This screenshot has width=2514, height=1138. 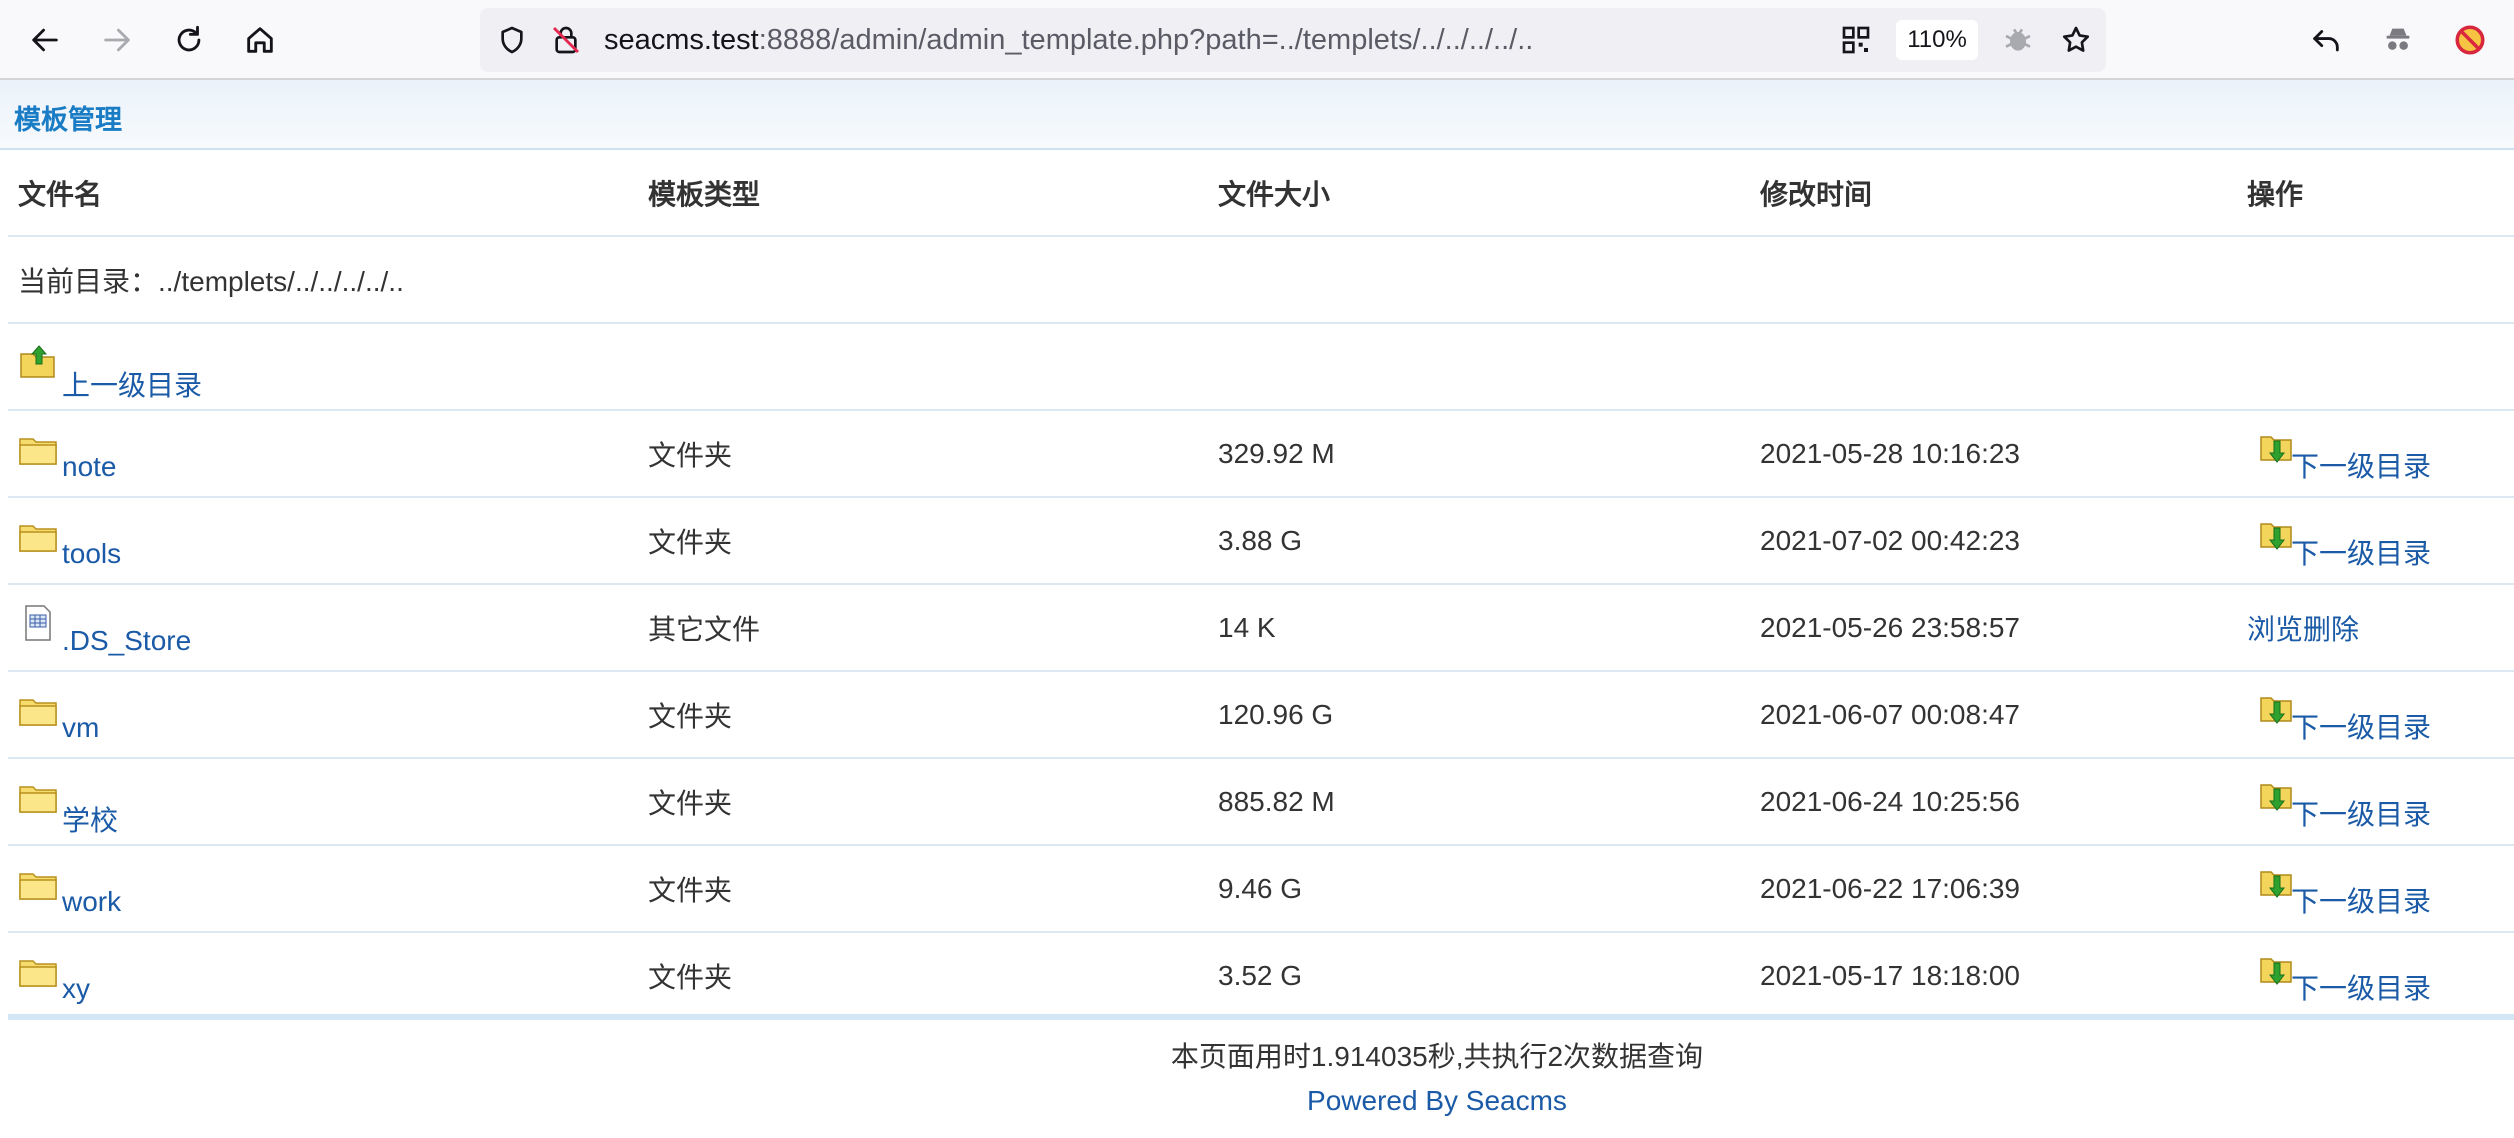 I want to click on shield-icon, so click(x=512, y=40).